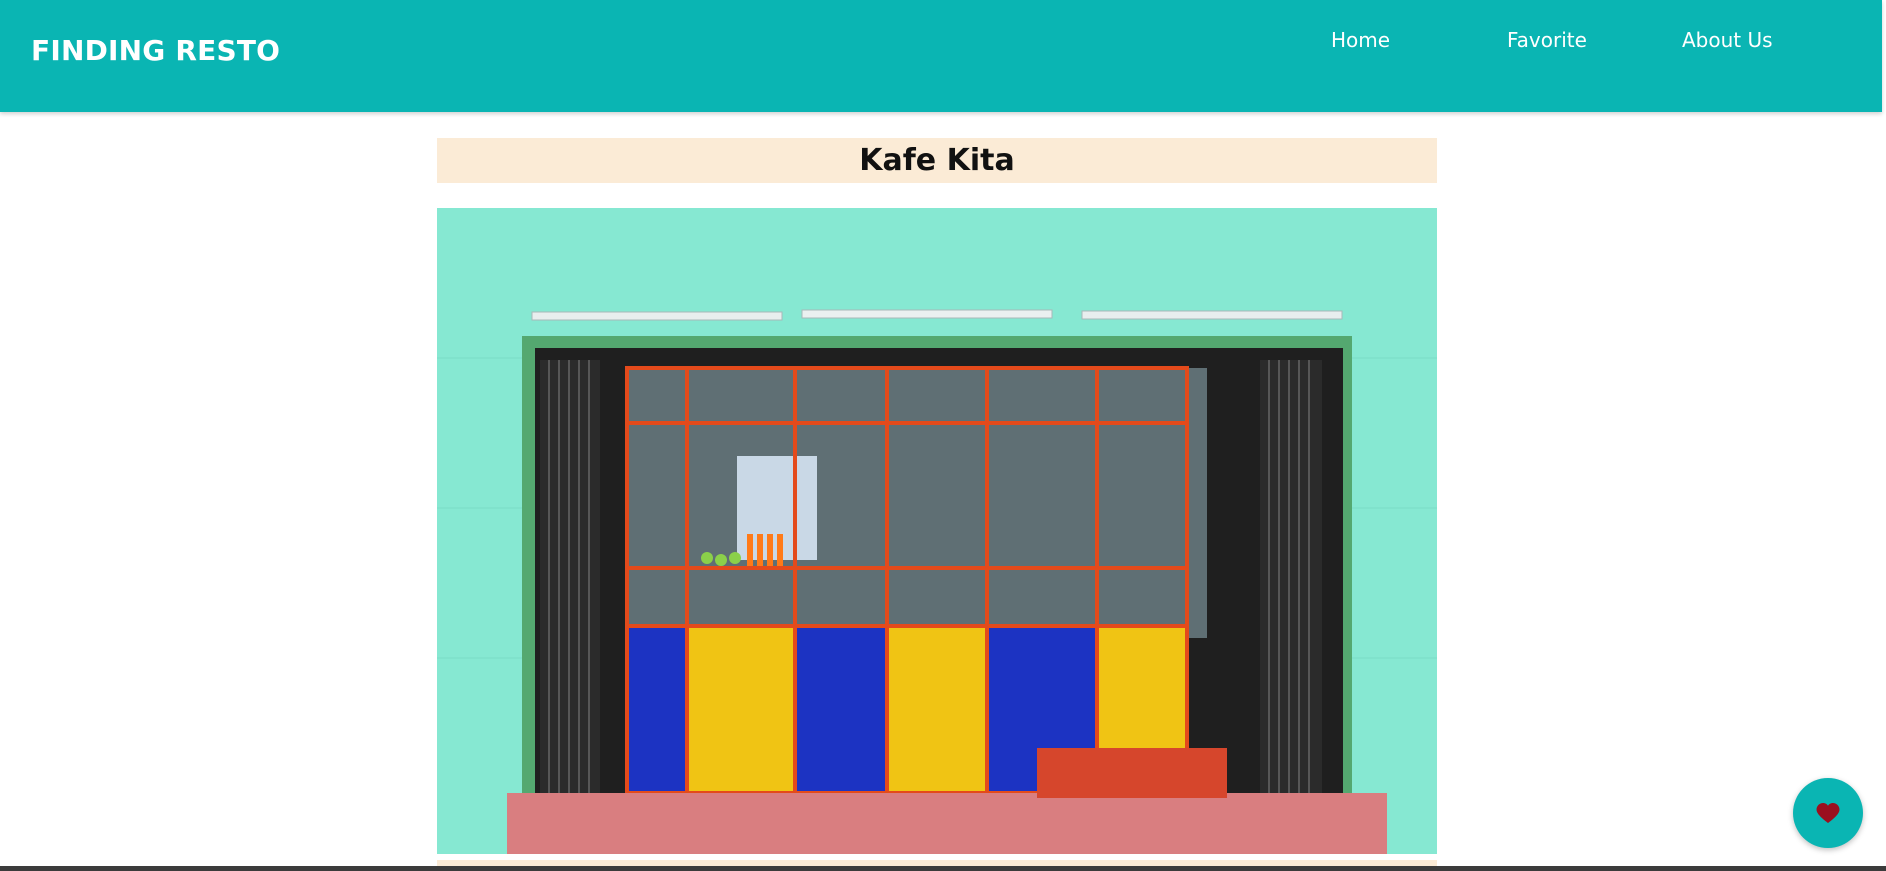  I want to click on bottom-edge, so click(943, 868).